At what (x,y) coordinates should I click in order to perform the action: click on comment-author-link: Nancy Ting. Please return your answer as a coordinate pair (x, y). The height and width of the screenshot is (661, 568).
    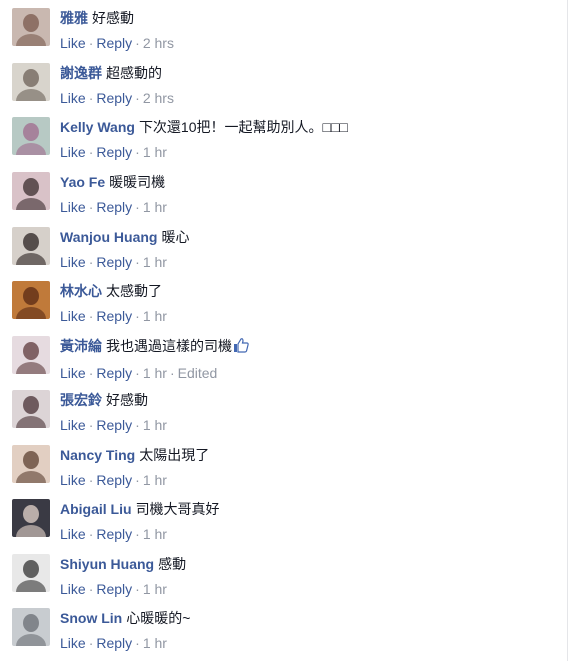
    Looking at the image, I should click on (97, 455).